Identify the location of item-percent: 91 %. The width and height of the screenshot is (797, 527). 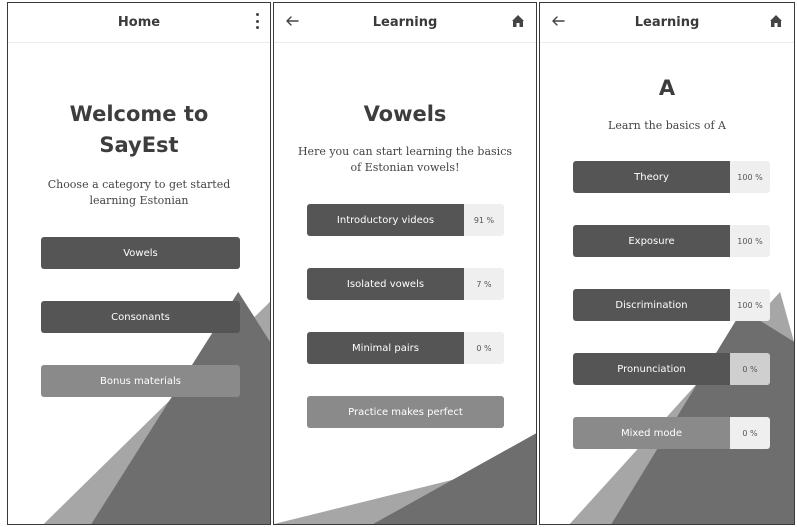
(484, 220).